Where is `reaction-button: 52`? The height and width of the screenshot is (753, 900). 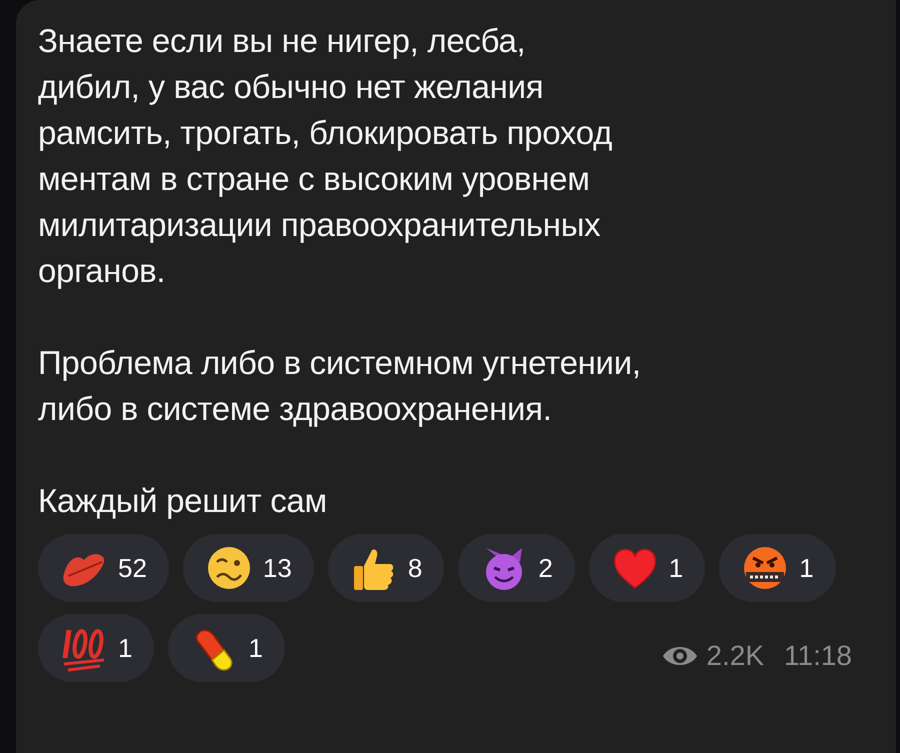 reaction-button: 52 is located at coordinates (103, 568).